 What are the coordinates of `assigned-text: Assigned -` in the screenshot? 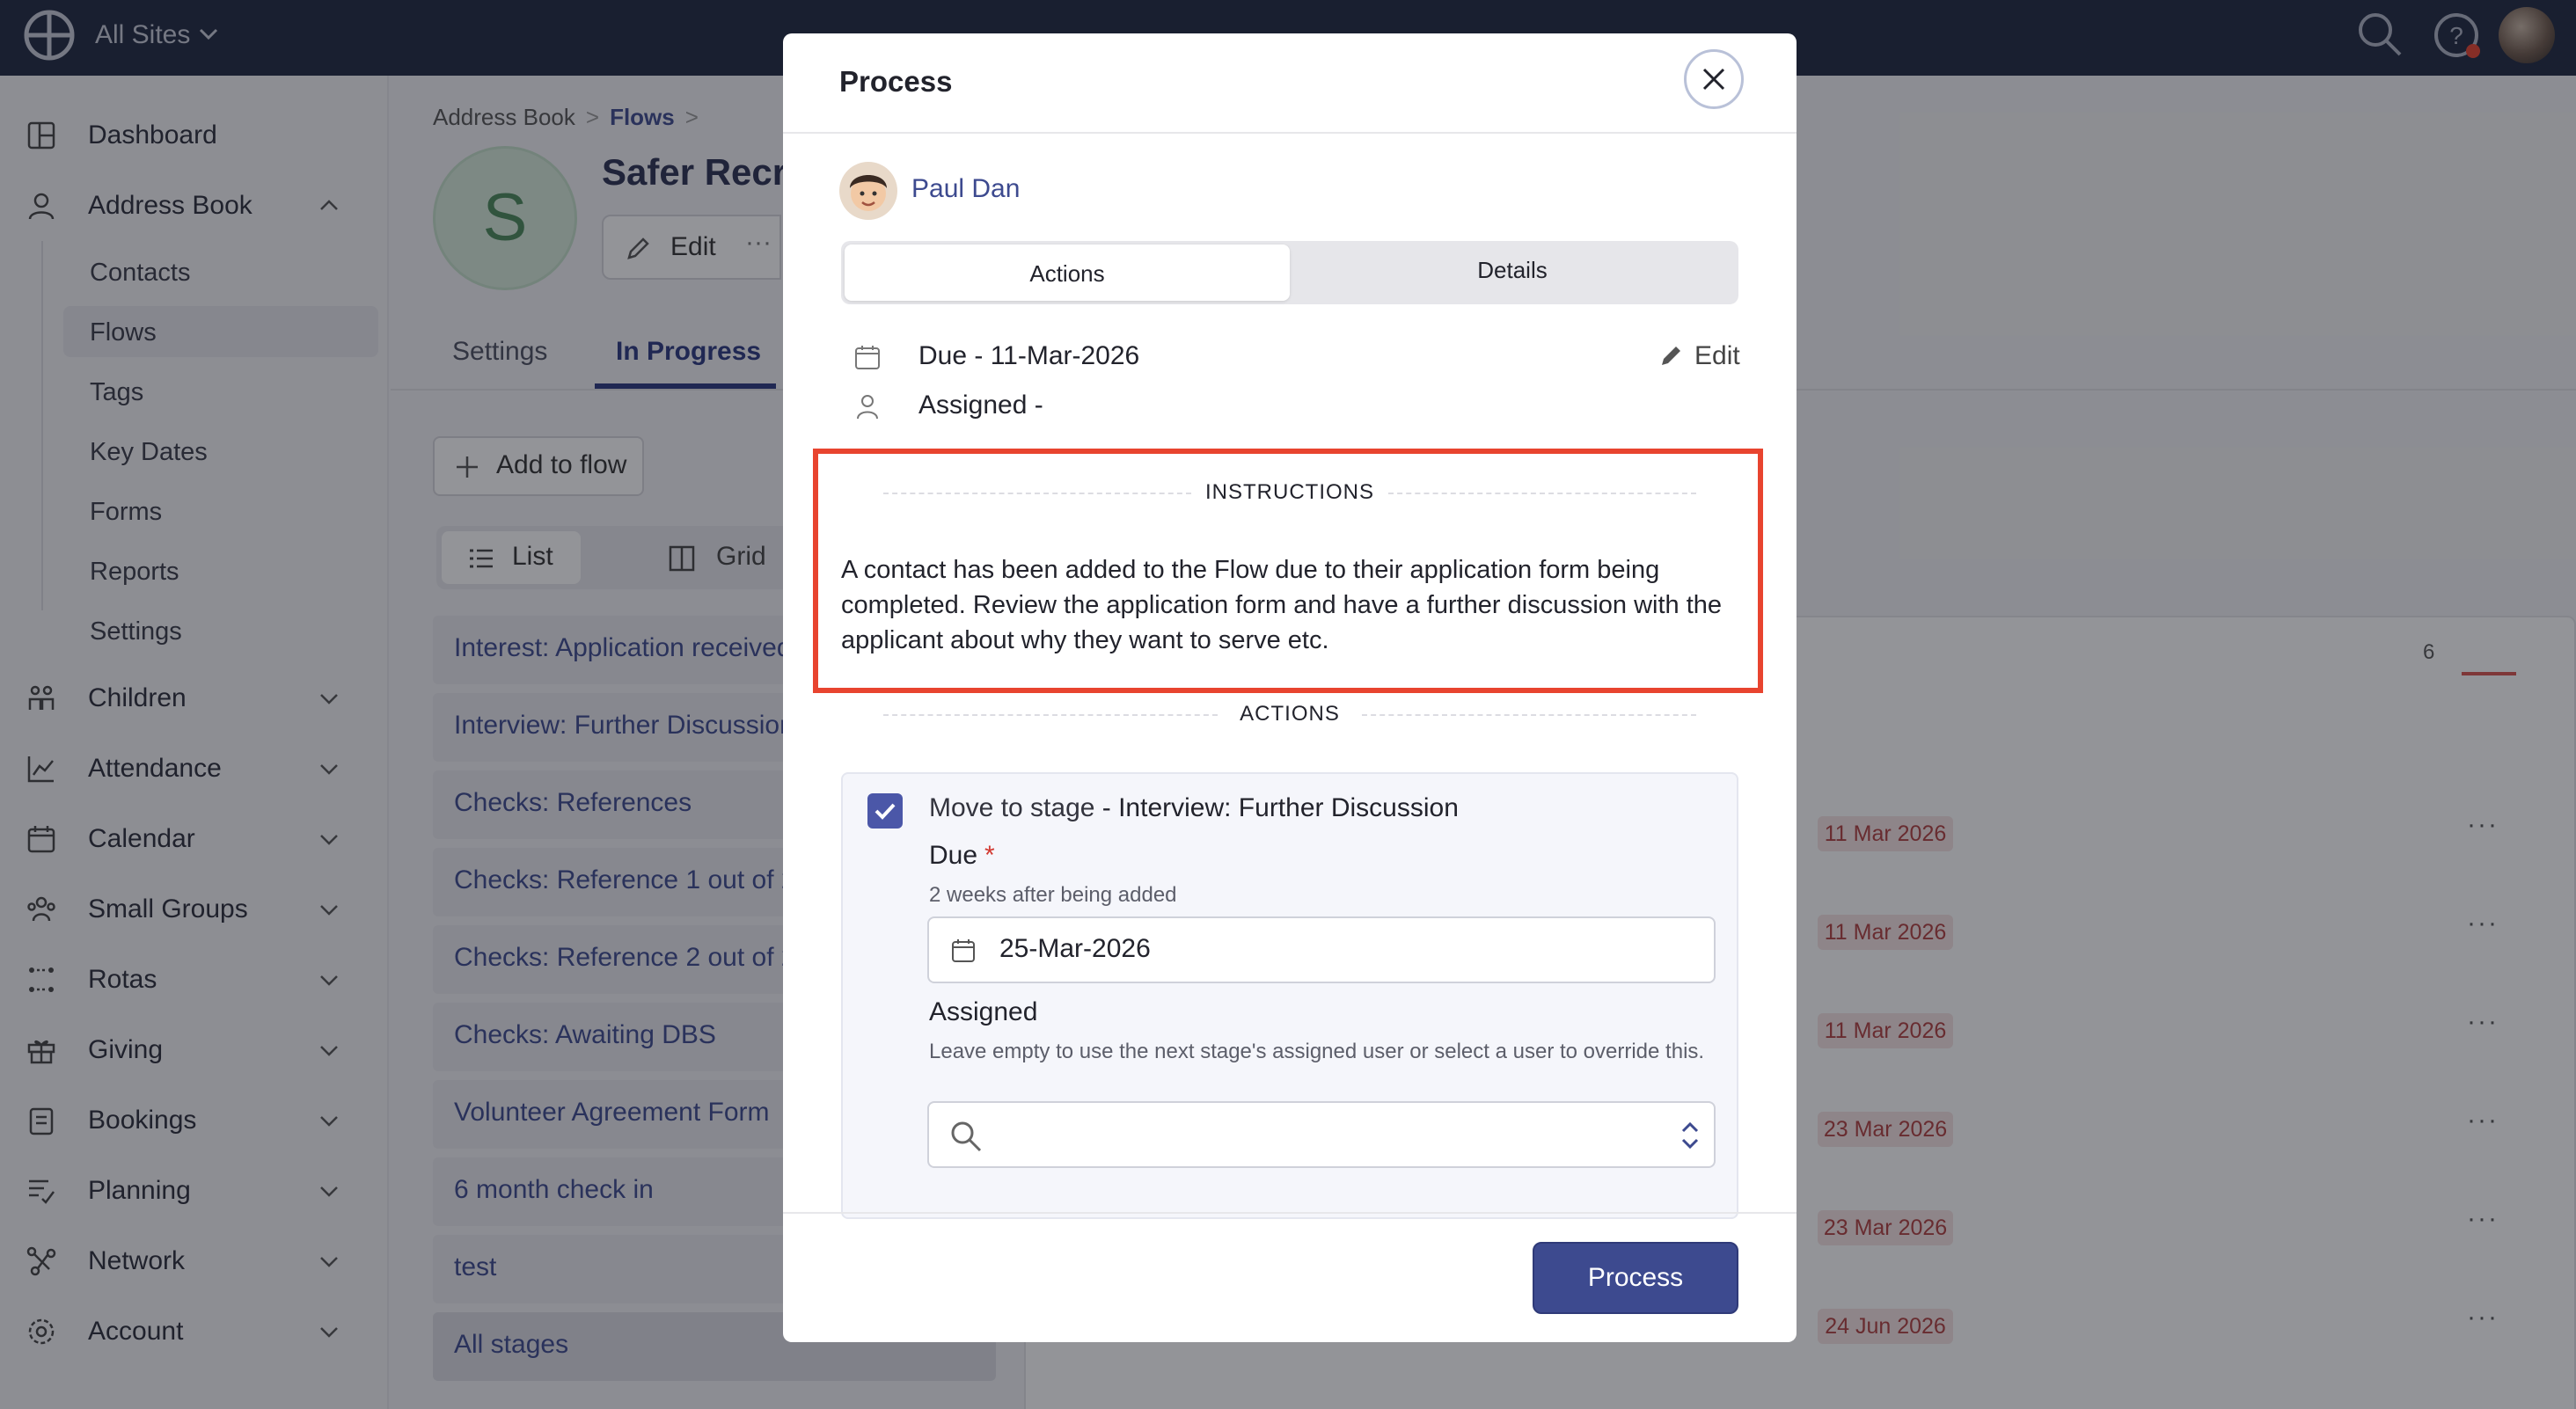 It's located at (981, 406).